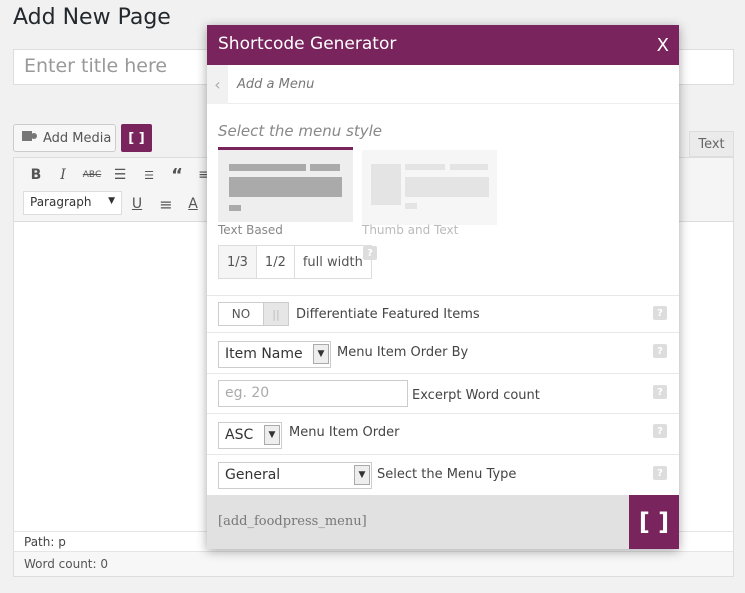 This screenshot has width=745, height=593. Describe the element at coordinates (77, 138) in the screenshot. I see `add-media-label: Add Media` at that location.